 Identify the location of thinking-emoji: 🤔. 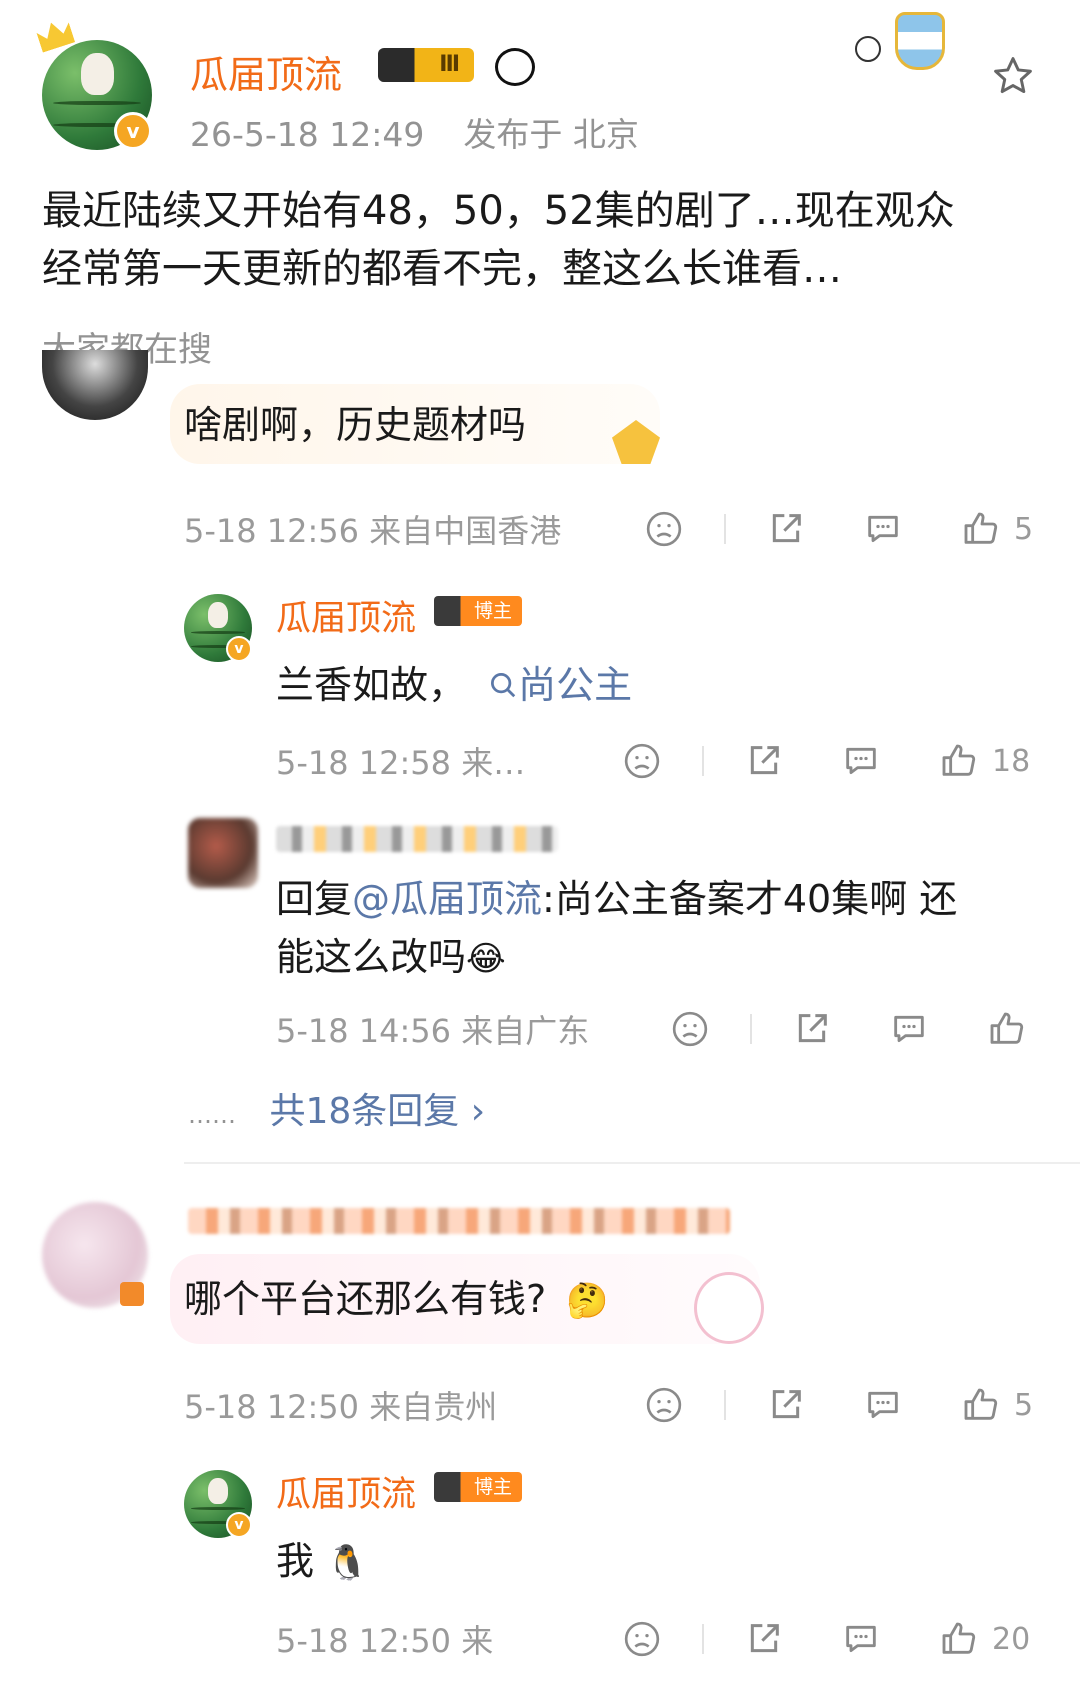
(587, 1301).